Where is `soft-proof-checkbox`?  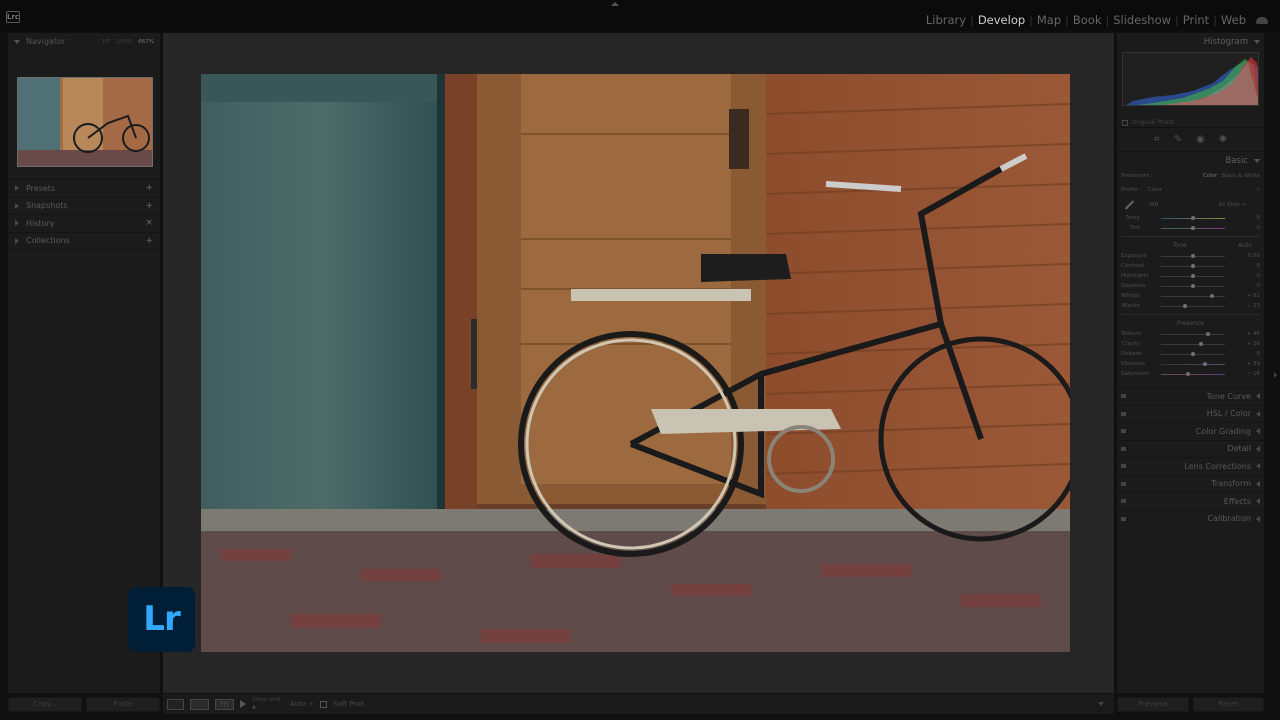
soft-proof-checkbox is located at coordinates (324, 704).